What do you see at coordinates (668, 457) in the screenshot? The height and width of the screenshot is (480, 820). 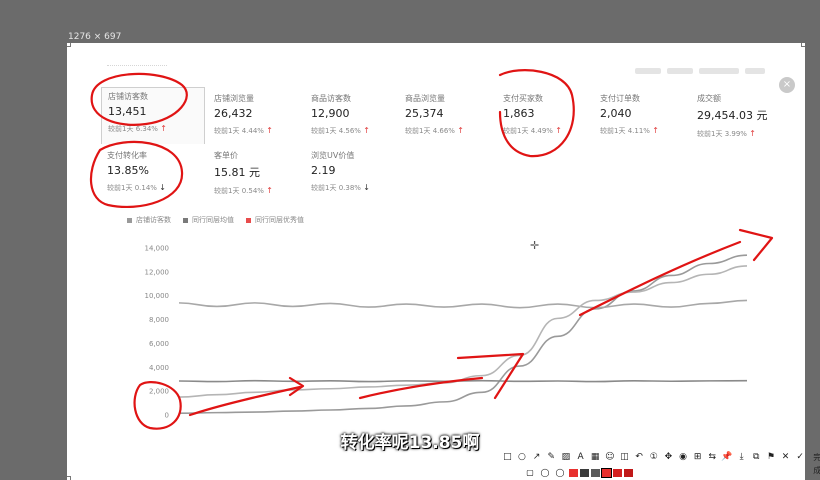 I see `pin-tool-icon: ✥` at bounding box center [668, 457].